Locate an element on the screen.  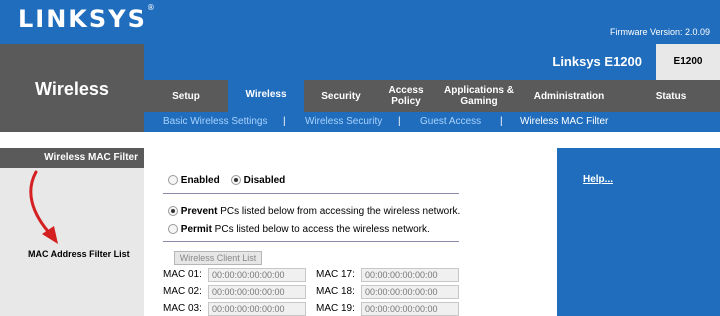
tab-applications-gaming: Applications & Gaming is located at coordinates (479, 96).